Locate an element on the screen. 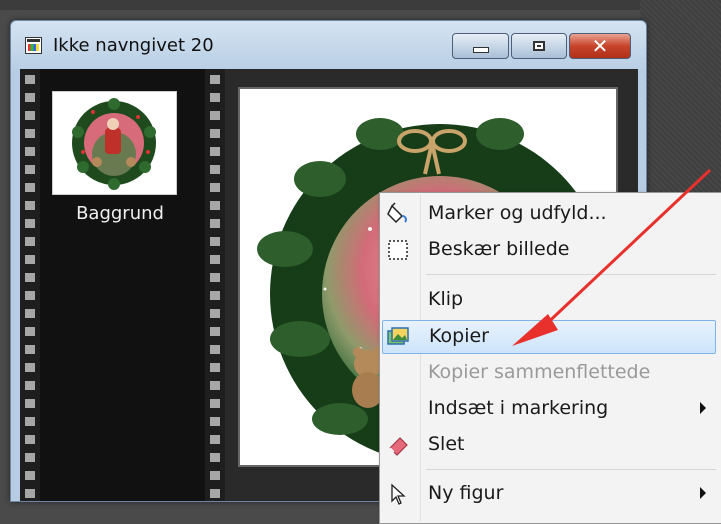 This screenshot has width=721, height=524. menu-item-slet: Slet is located at coordinates (549, 445).